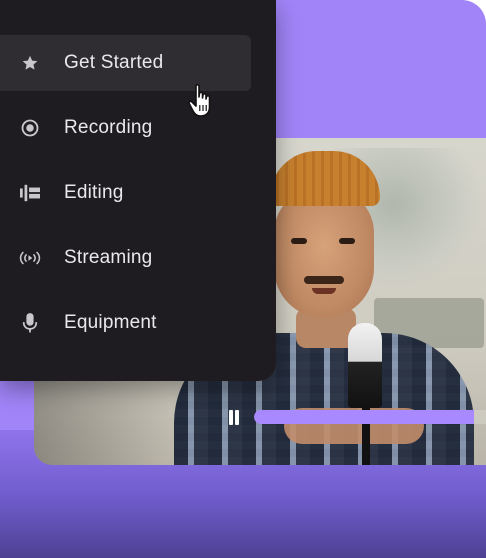 This screenshot has width=486, height=558. I want to click on progress-bar, so click(370, 417).